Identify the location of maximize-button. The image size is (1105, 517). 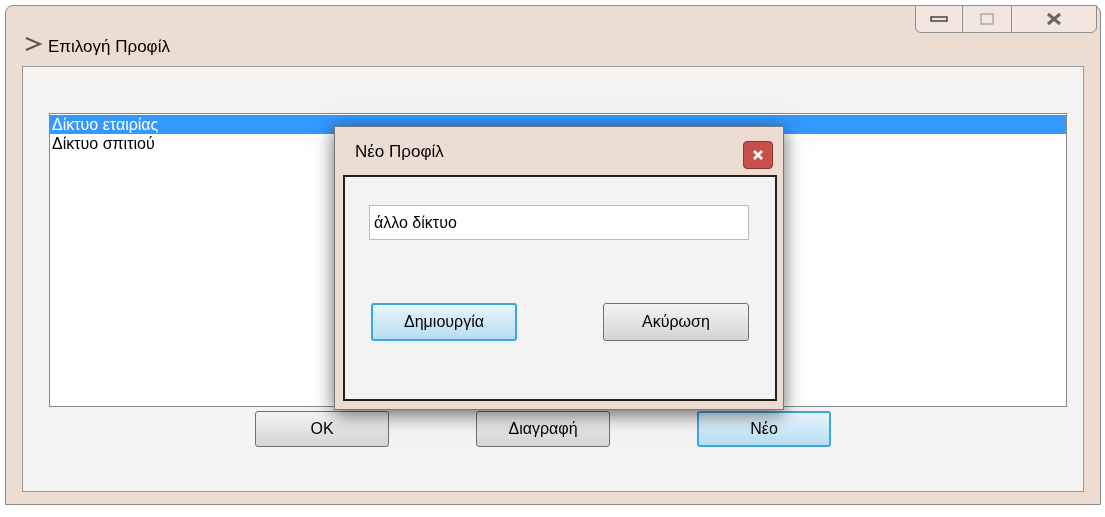
(987, 19).